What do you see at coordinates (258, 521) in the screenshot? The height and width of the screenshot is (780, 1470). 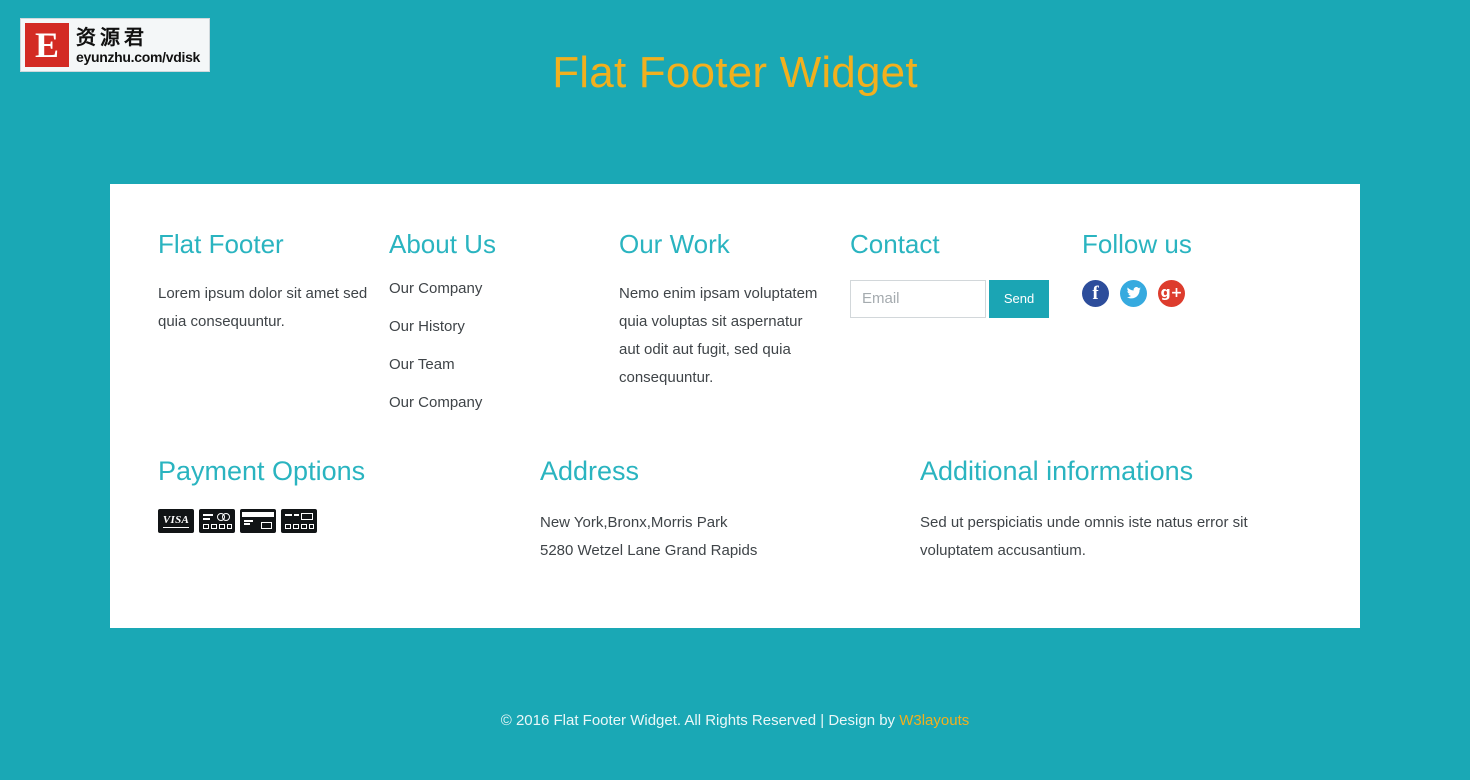 I see `american-express-card-icon` at bounding box center [258, 521].